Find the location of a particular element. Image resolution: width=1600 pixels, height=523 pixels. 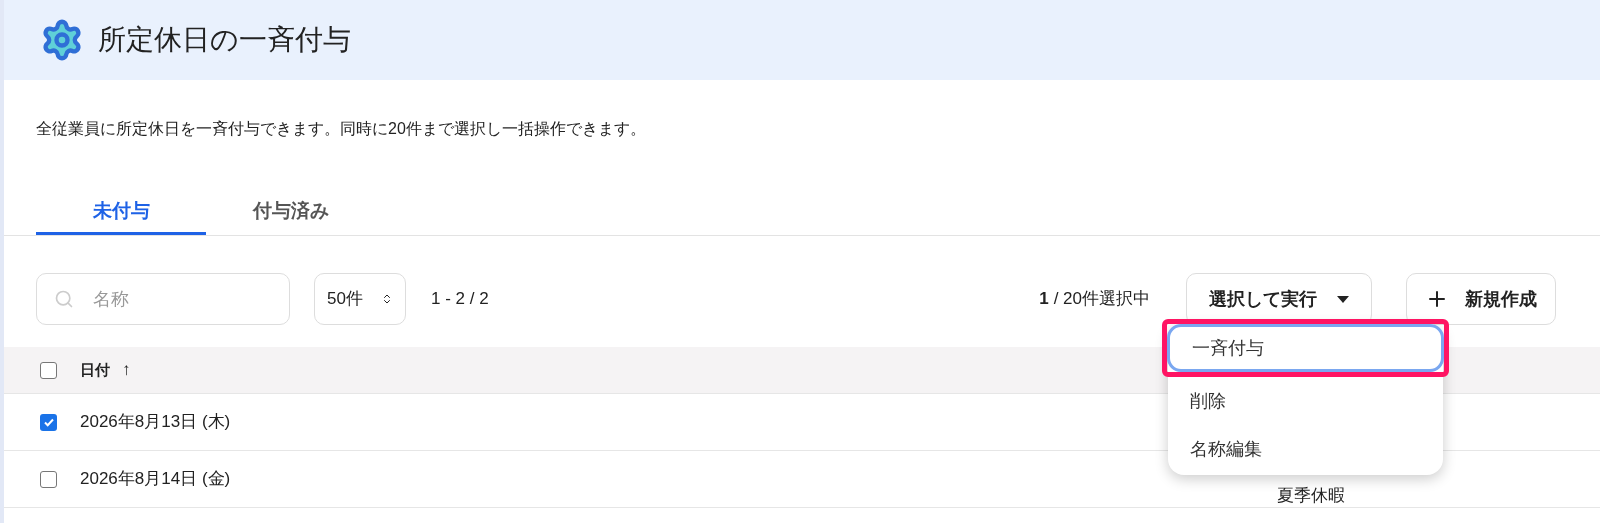

selection-count: 1 is located at coordinates (1044, 299).